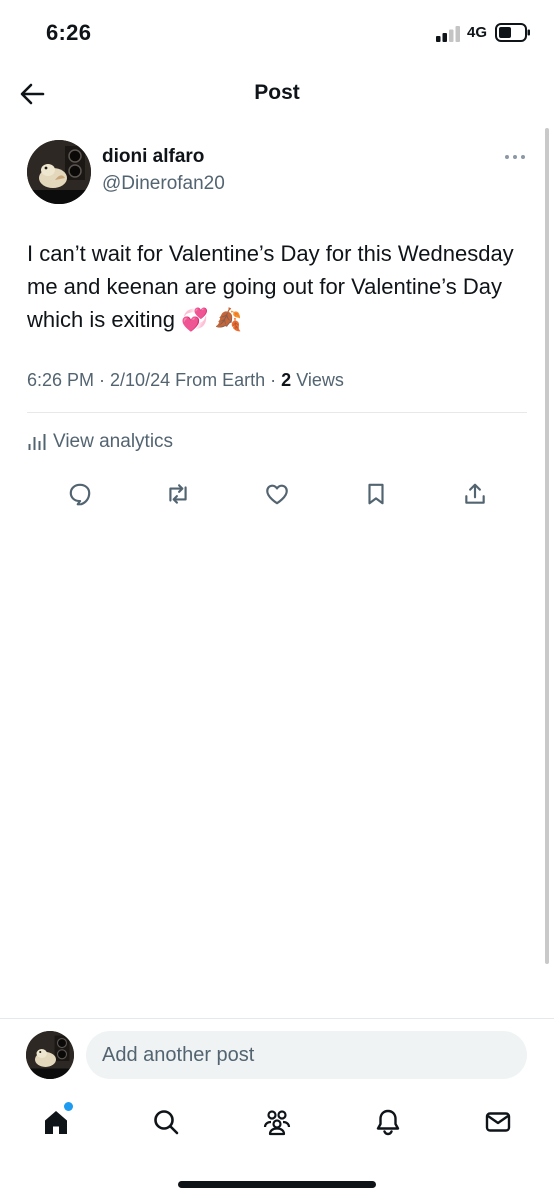 The width and height of the screenshot is (554, 1200). Describe the element at coordinates (163, 184) in the screenshot. I see `author-handle: @Dinerofan20` at that location.